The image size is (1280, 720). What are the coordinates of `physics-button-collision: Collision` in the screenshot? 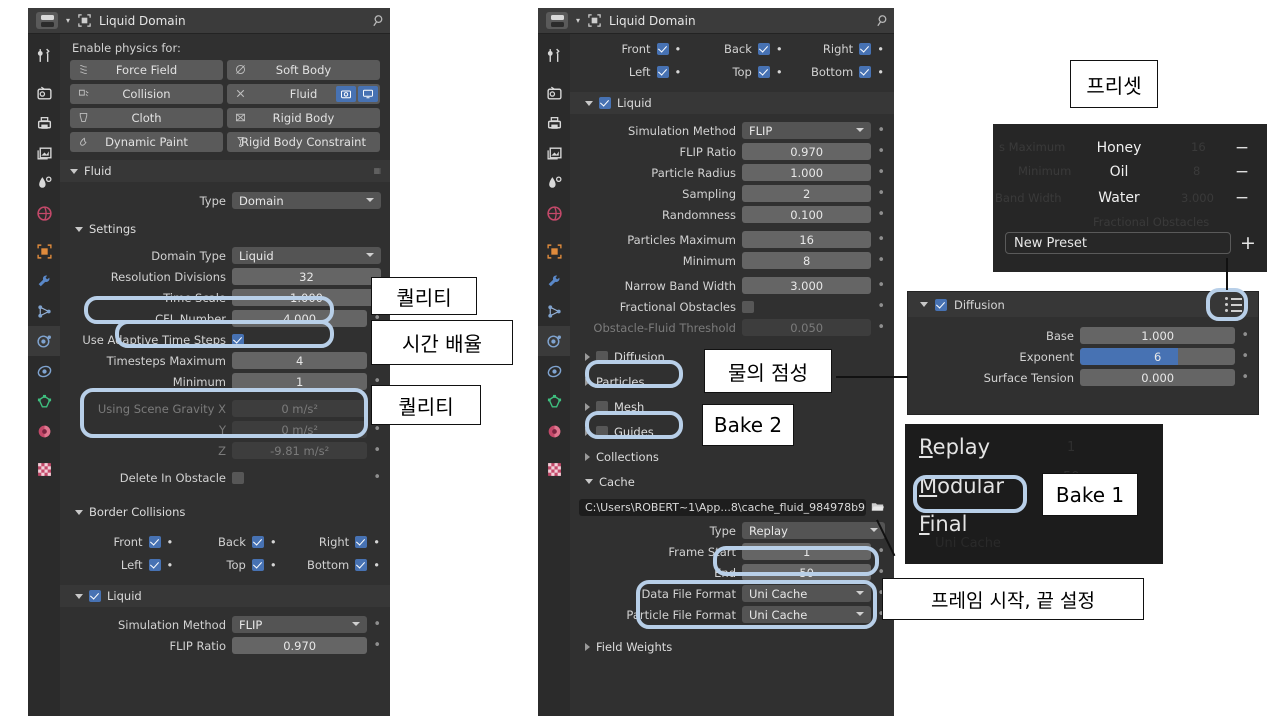 It's located at (146, 94).